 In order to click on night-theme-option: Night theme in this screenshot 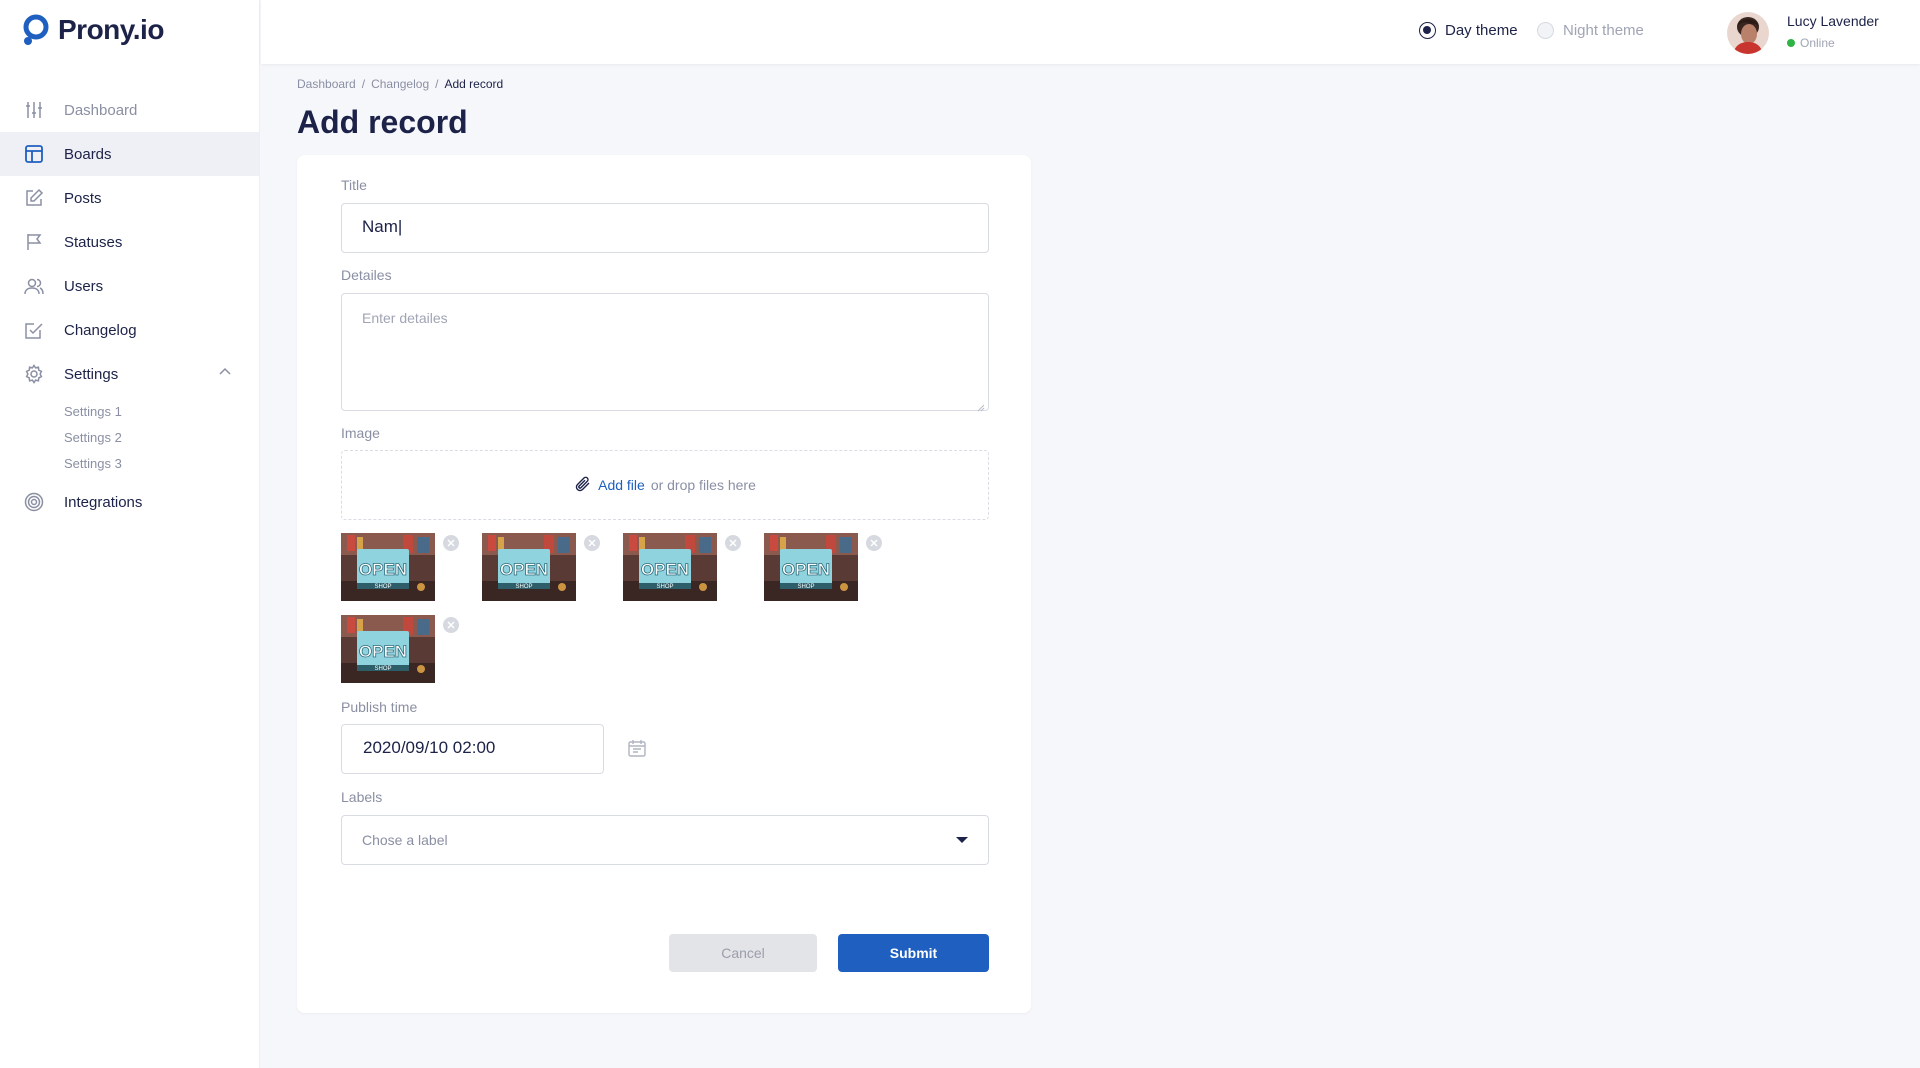, I will do `click(1590, 30)`.